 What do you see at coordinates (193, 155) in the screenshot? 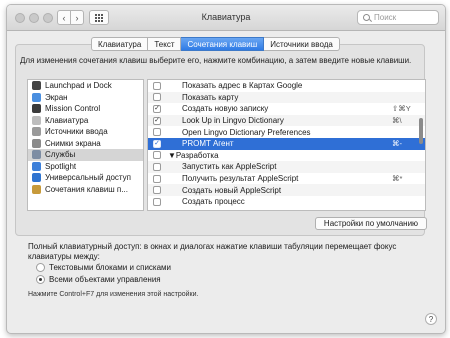
I see `shortcut-label: ▼Разработка` at bounding box center [193, 155].